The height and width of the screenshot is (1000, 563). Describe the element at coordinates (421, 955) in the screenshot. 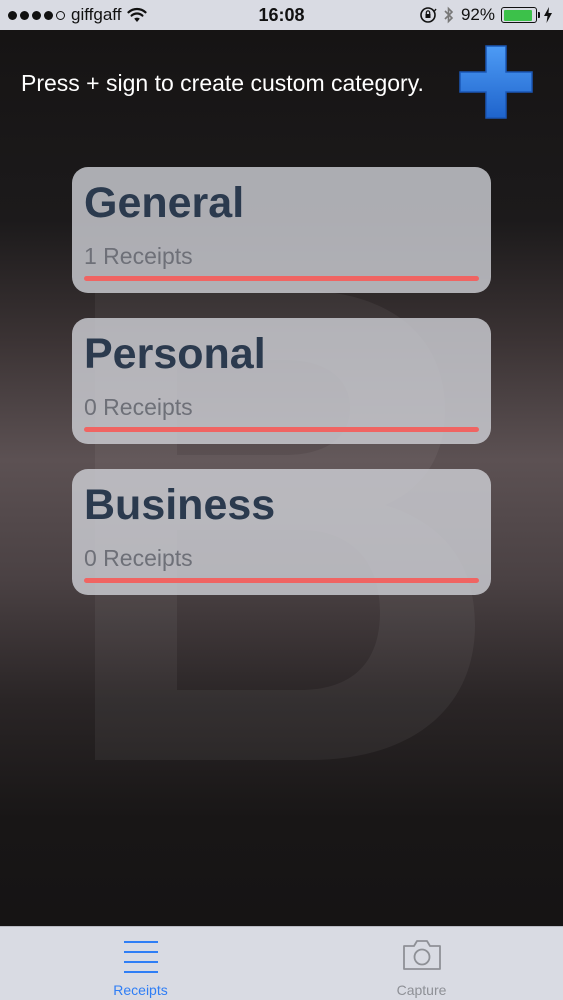

I see `camera-icon` at that location.